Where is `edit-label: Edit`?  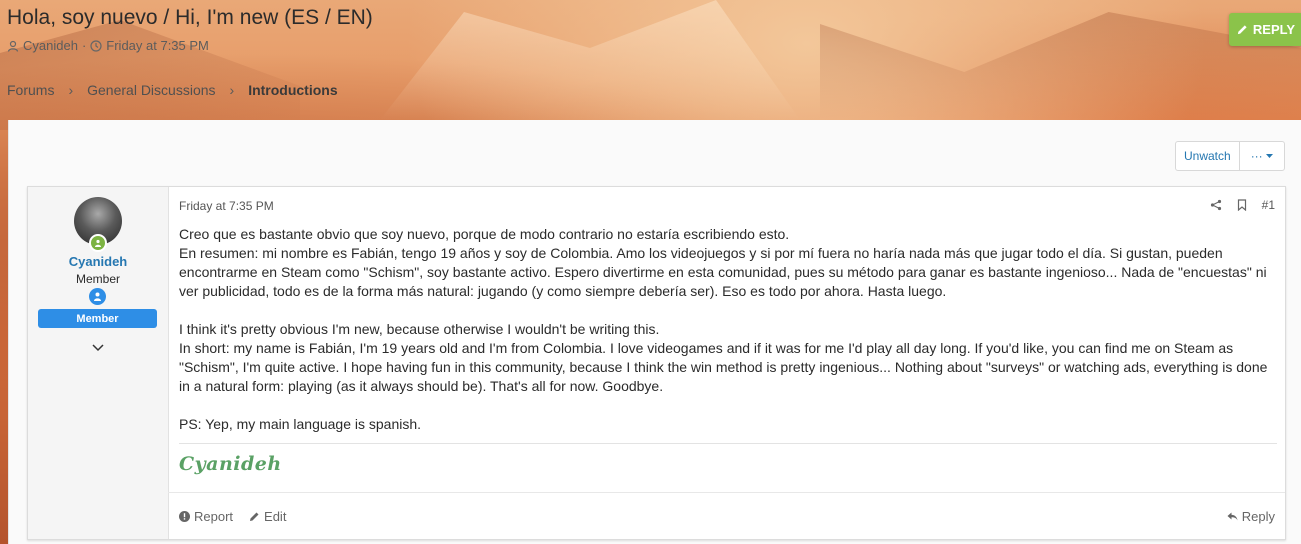
edit-label: Edit is located at coordinates (275, 516).